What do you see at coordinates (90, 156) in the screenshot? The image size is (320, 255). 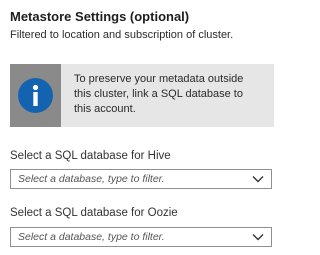 I see `hive-database-label: Select a SQL database for Hive` at bounding box center [90, 156].